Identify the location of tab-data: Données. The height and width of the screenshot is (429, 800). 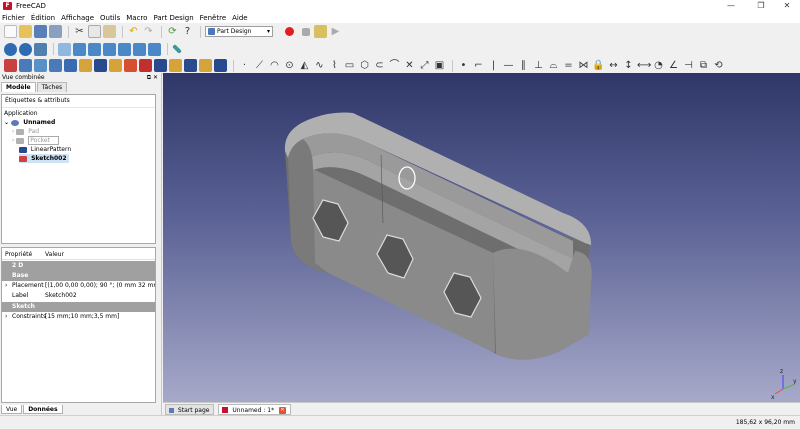
(43, 409).